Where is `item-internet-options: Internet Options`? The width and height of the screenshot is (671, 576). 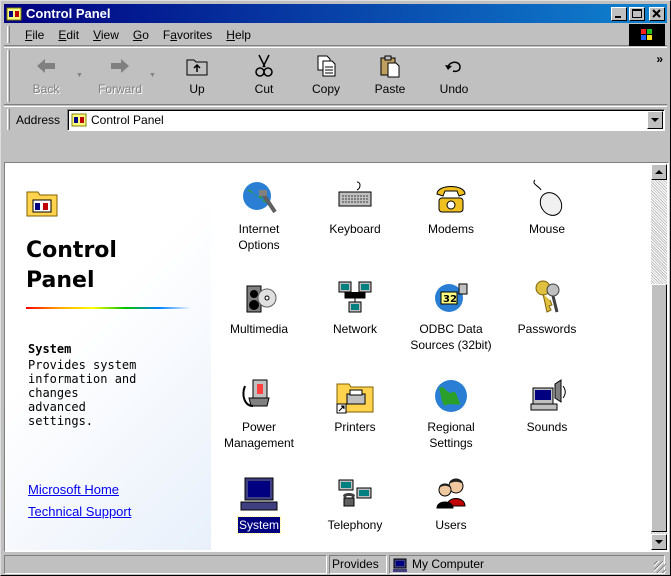 item-internet-options: Internet Options is located at coordinates (259, 215).